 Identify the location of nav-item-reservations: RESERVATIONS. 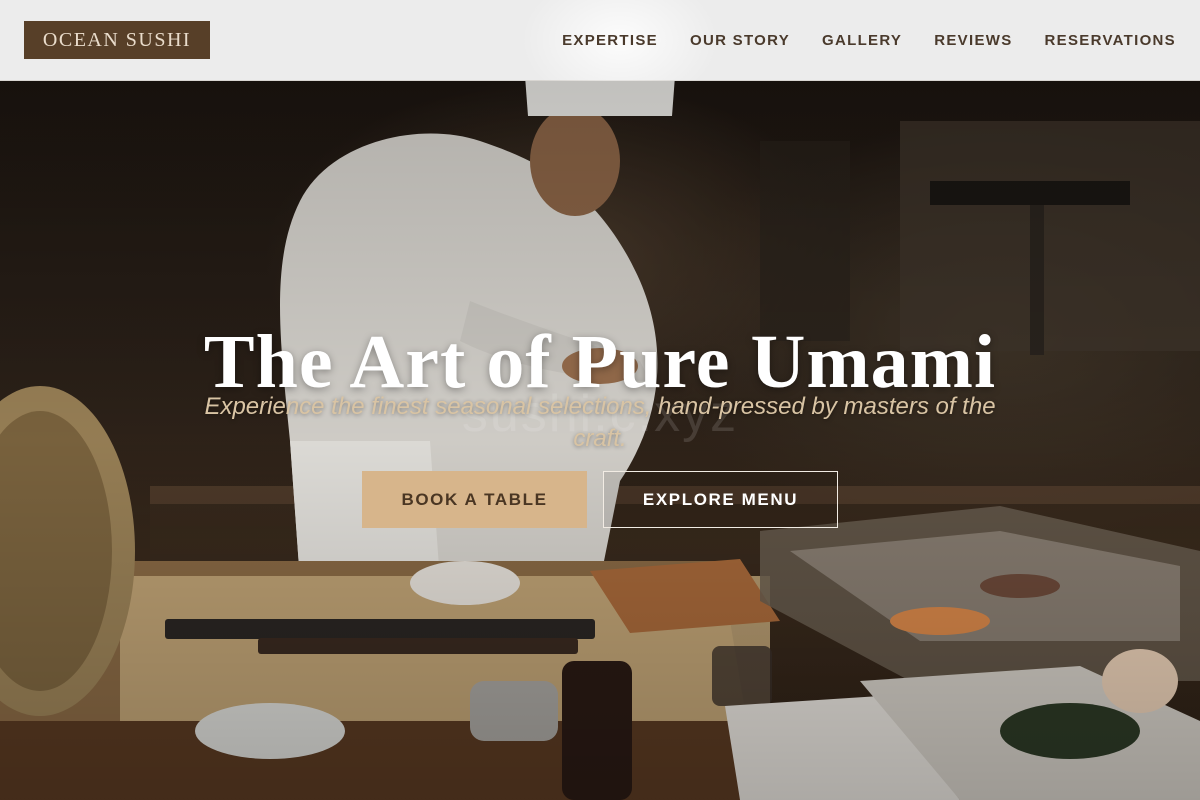
(1110, 40).